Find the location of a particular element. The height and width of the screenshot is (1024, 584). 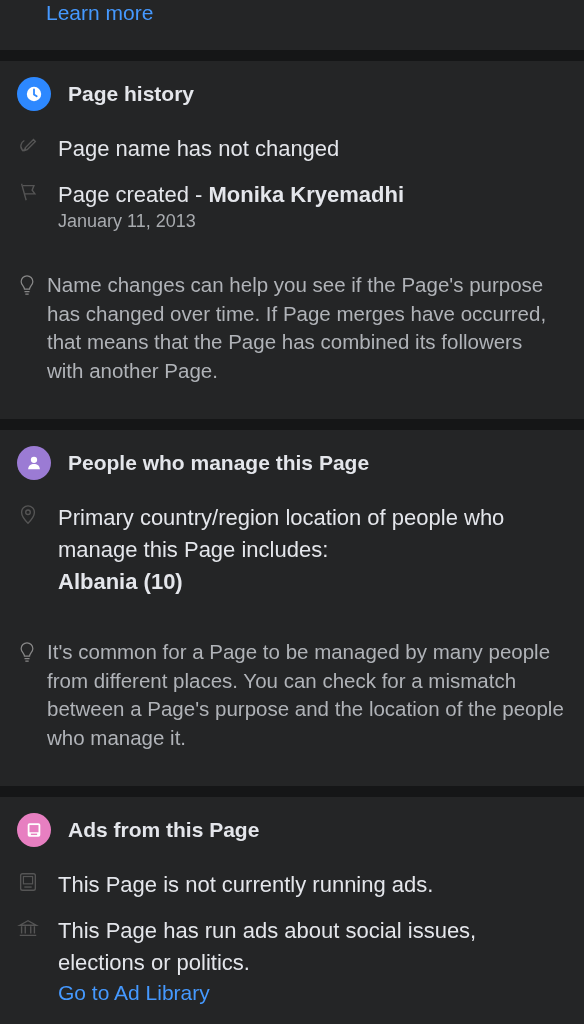

country-text: Albania (10) is located at coordinates (121, 582).